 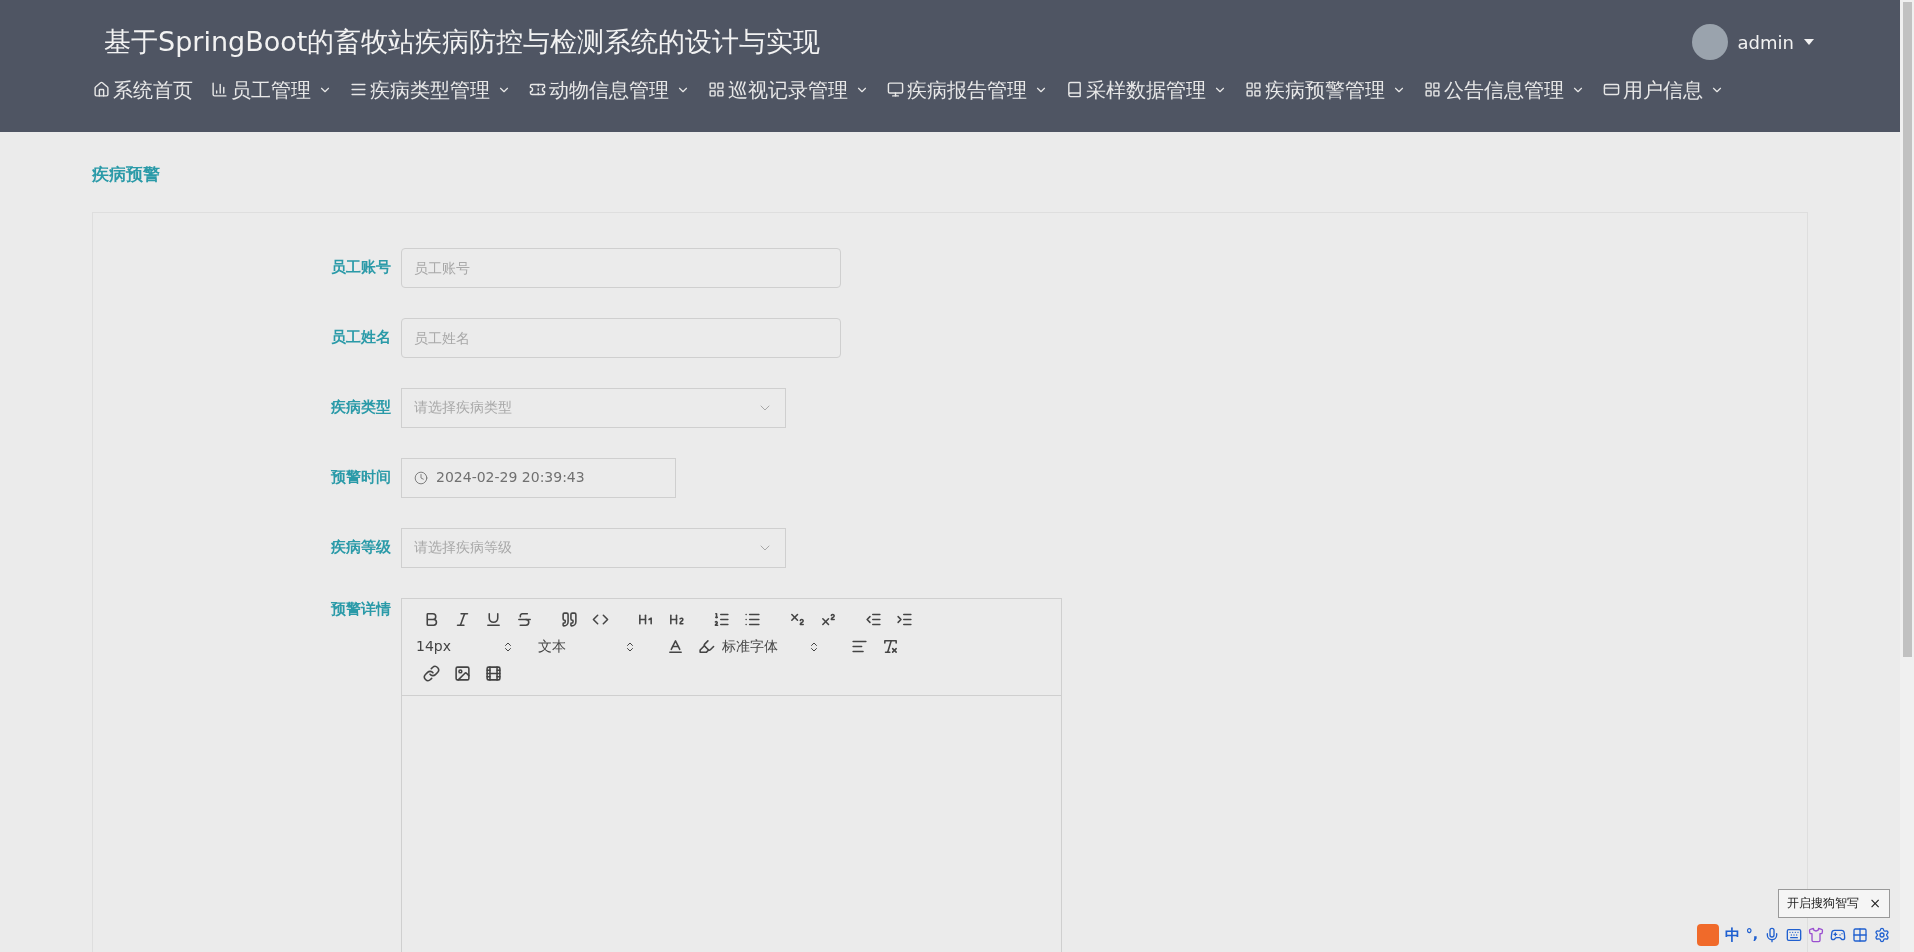 I want to click on toolbar-select: 14px, so click(x=465, y=646).